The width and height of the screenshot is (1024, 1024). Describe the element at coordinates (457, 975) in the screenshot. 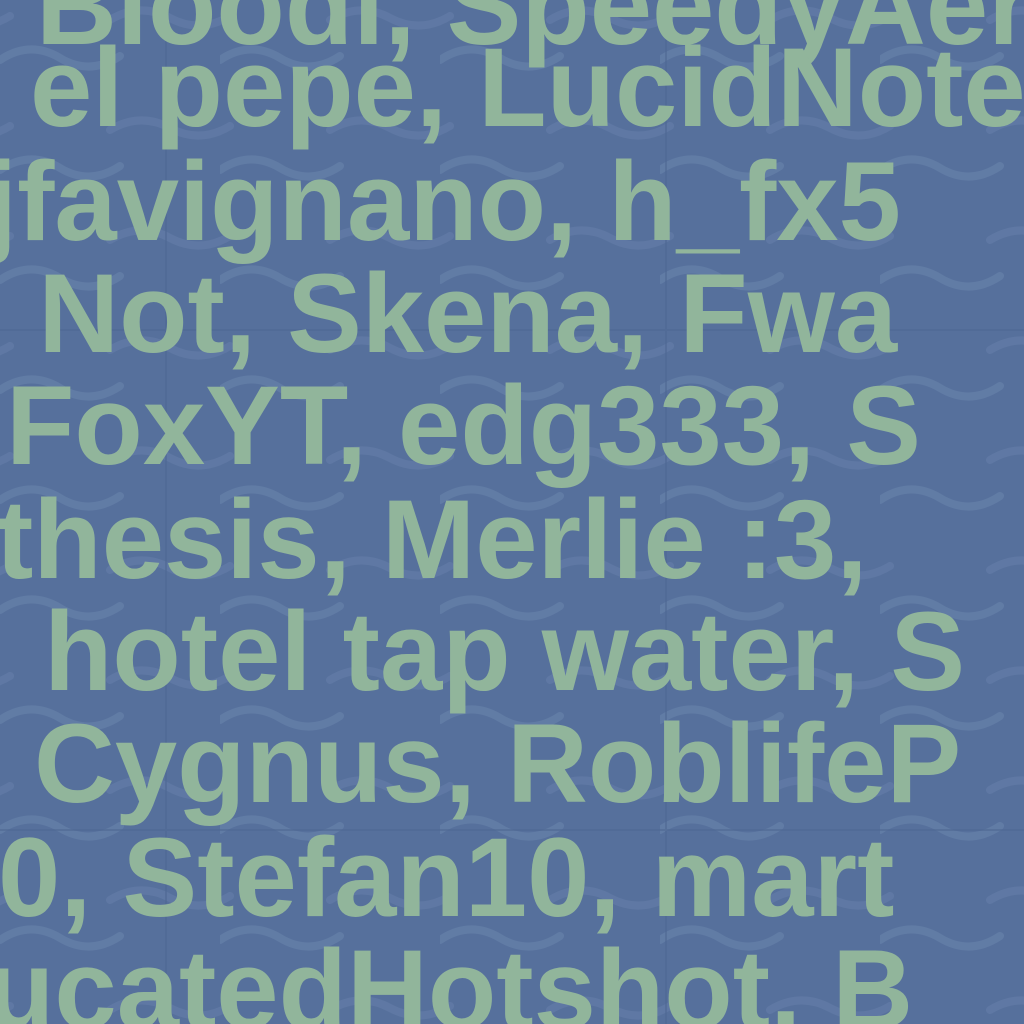

I see `credit-line: ucatedHotshot, B` at that location.